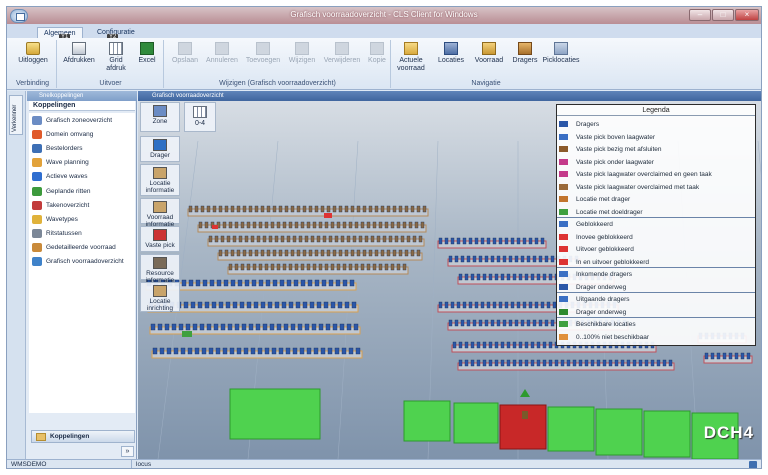 Image resolution: width=768 pixels, height=475 pixels. What do you see at coordinates (753, 464) in the screenshot?
I see `help-icon` at bounding box center [753, 464].